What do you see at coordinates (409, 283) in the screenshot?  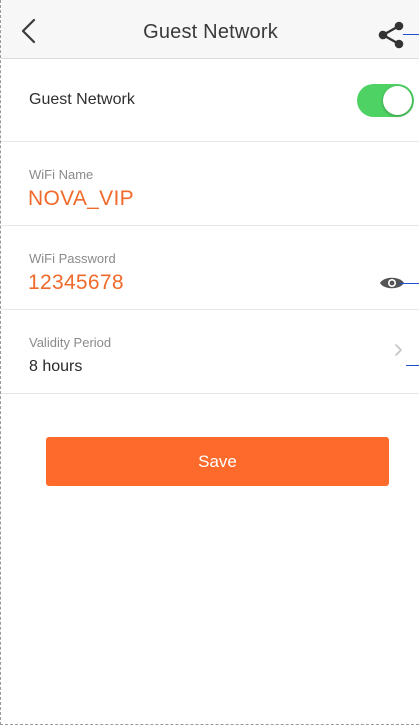 I see `callout-line-eye` at bounding box center [409, 283].